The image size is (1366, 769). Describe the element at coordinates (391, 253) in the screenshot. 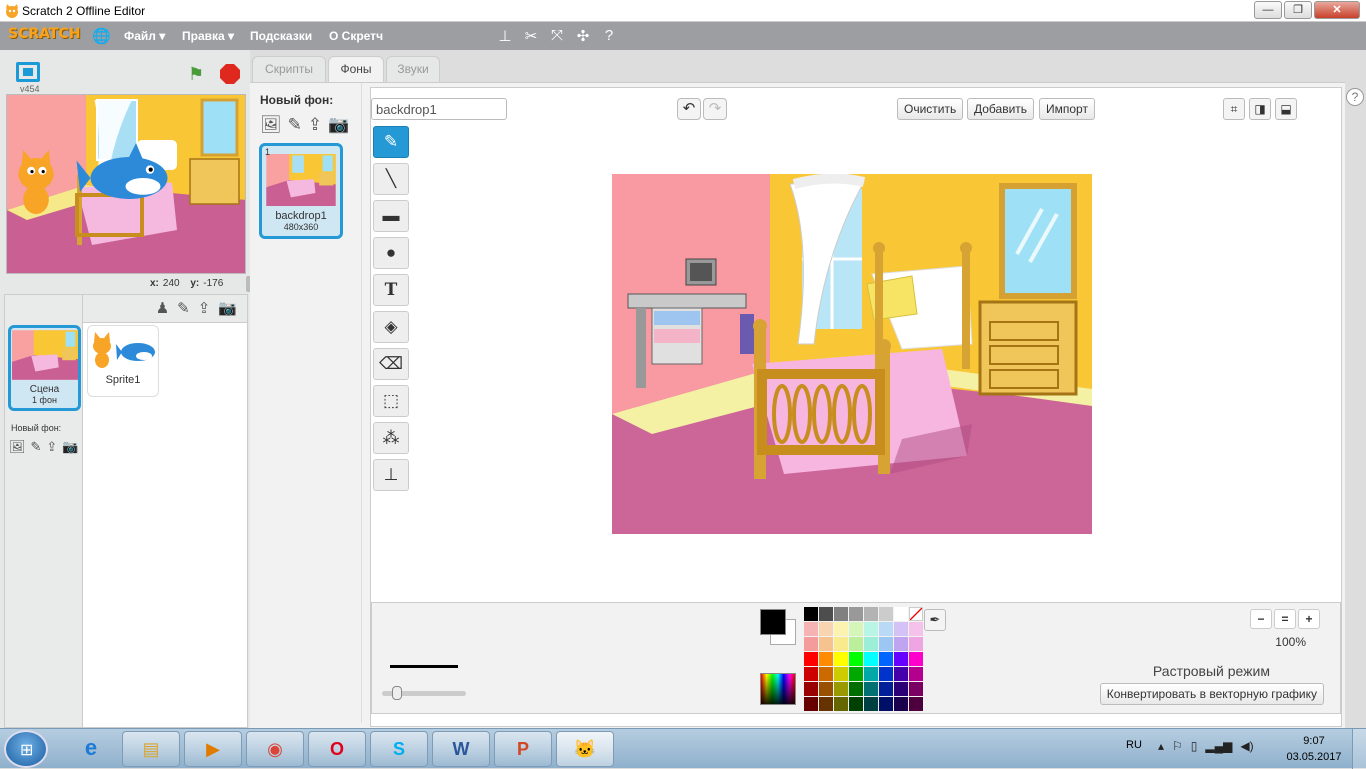

I see `ellipse-tool-icon: ●` at that location.